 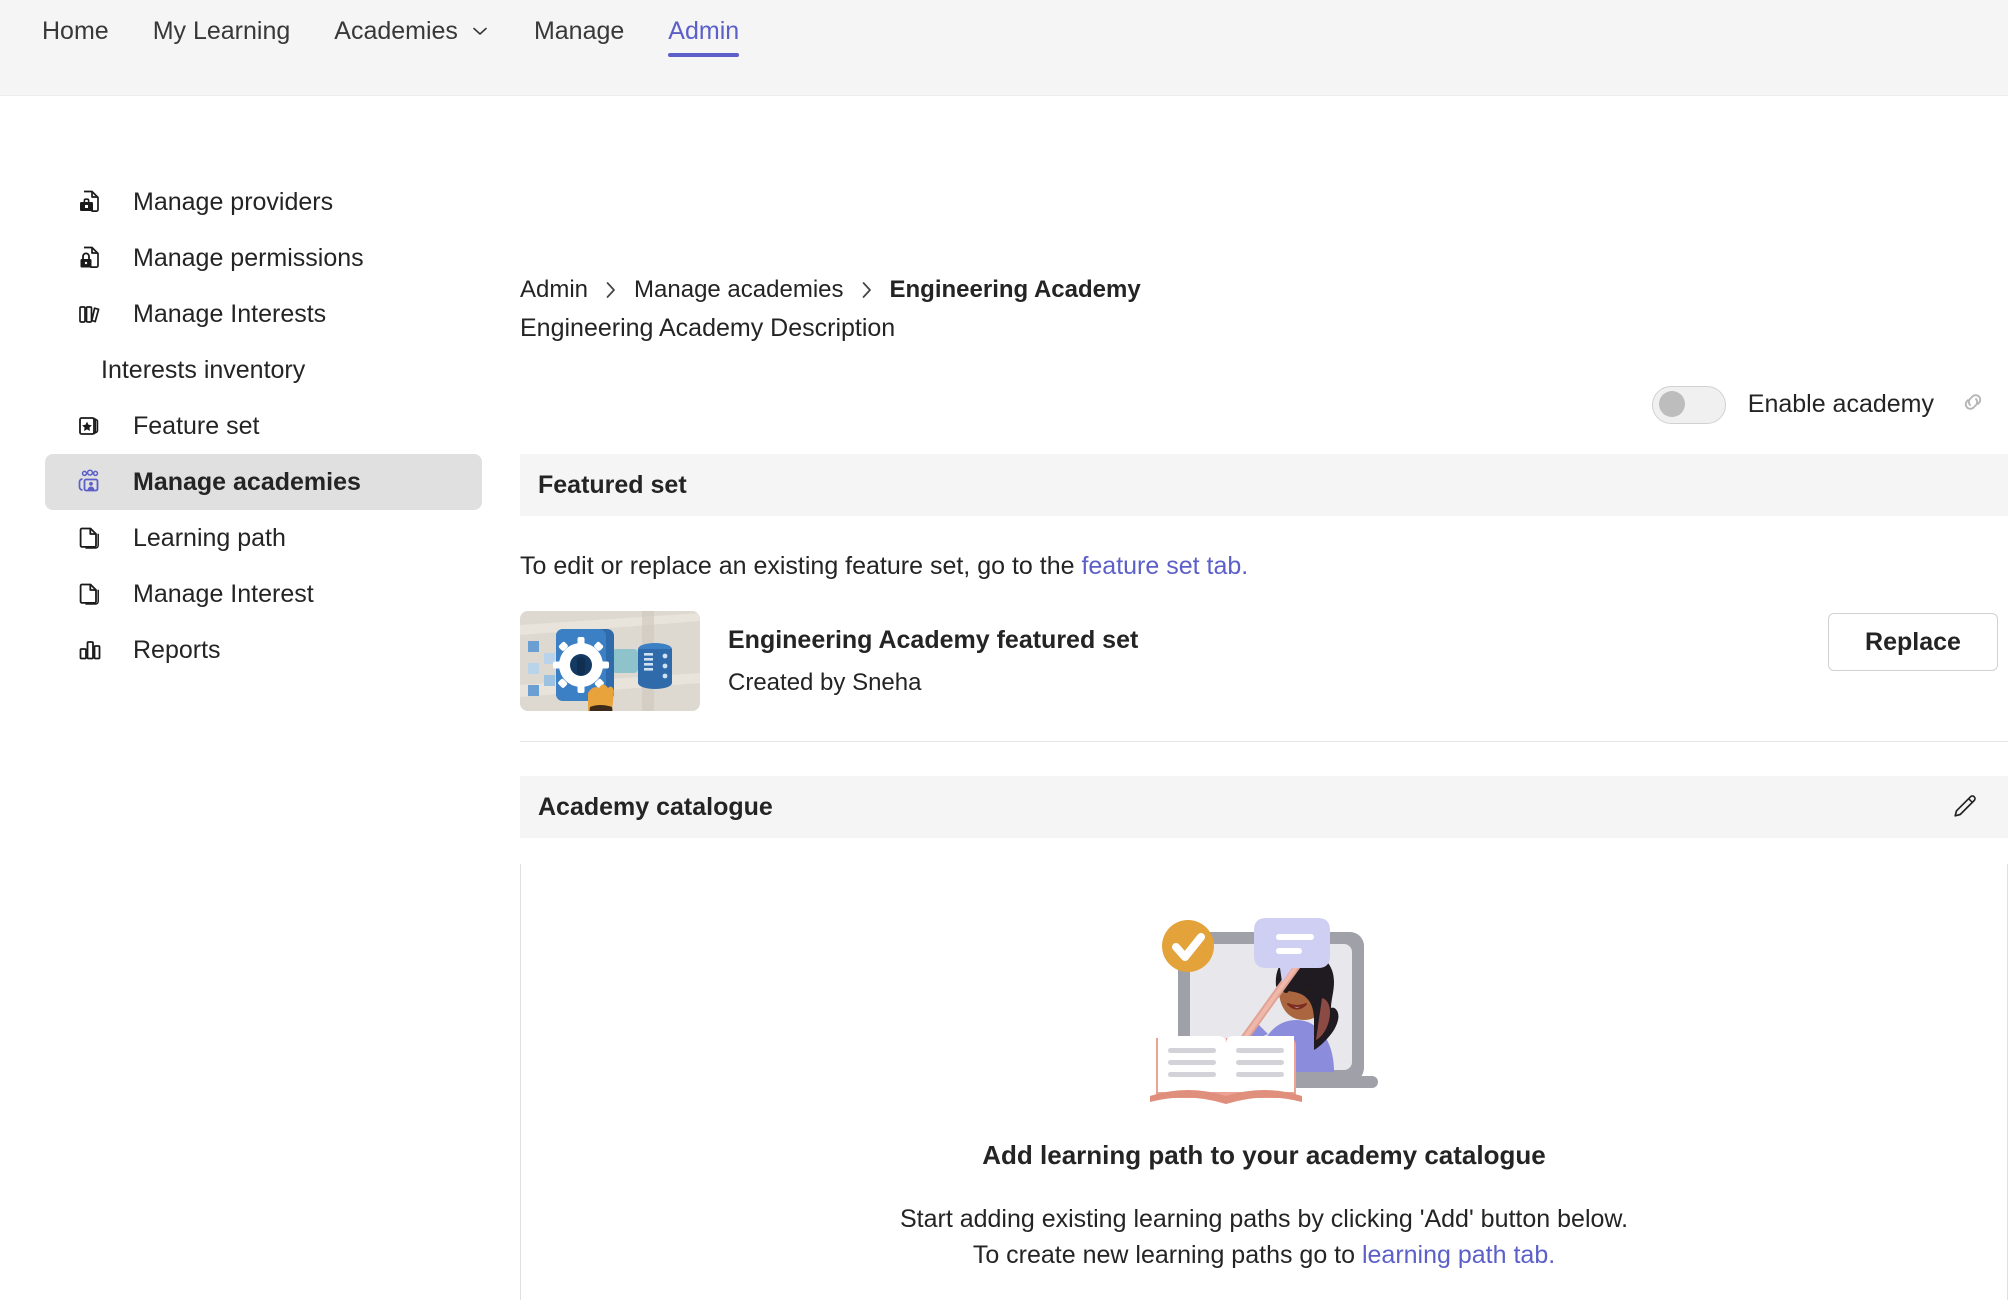 What do you see at coordinates (230, 313) in the screenshot?
I see `sidebar-item-label: Manage Interests` at bounding box center [230, 313].